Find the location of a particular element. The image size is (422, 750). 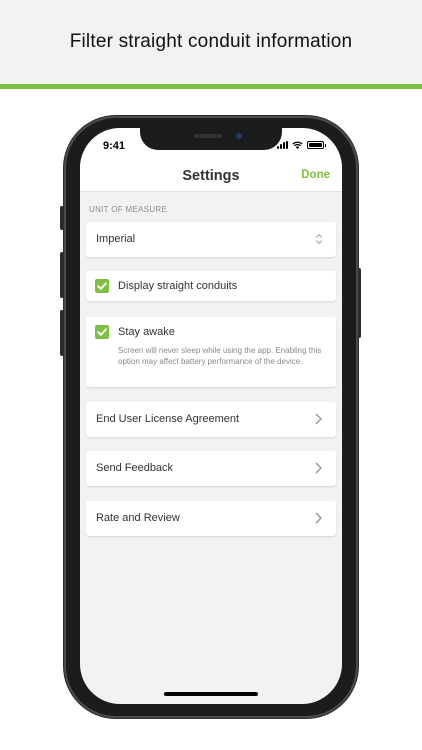

home-indicator is located at coordinates (211, 694).